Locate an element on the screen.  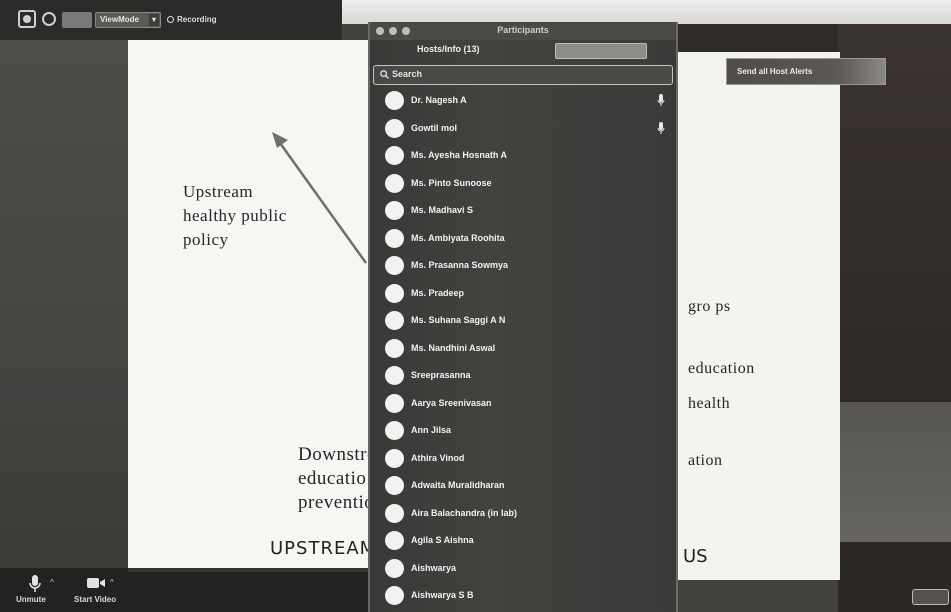
section-label: Hosts/Info (13) is located at coordinates (448, 49).